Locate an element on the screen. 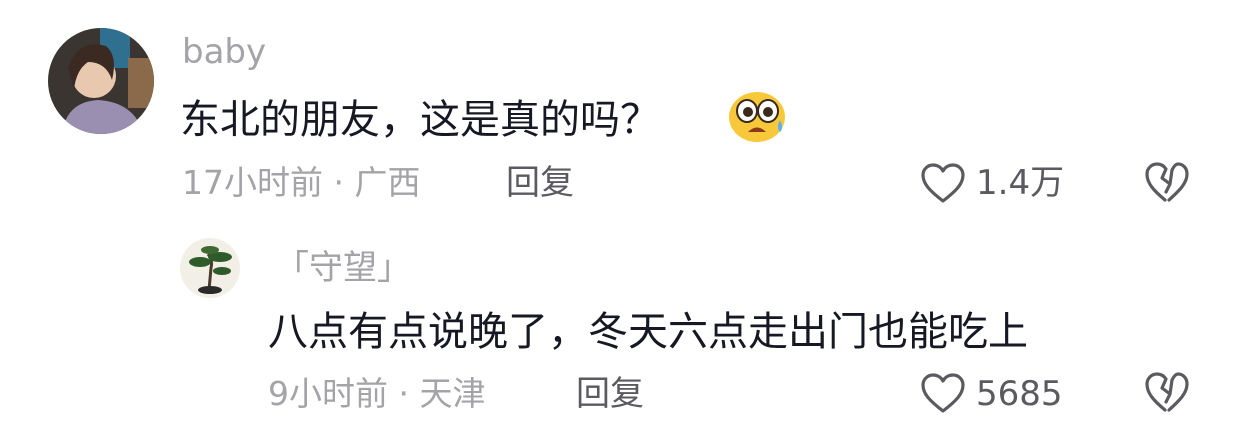  like-count: 1.4万 is located at coordinates (1020, 183).